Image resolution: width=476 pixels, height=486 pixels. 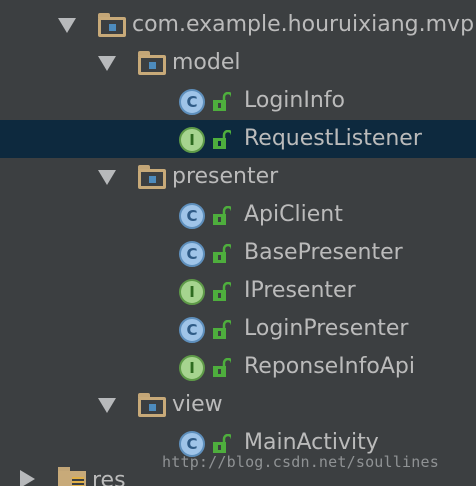 I want to click on tree-row-basepresenter: C BasePresenter, so click(x=238, y=253).